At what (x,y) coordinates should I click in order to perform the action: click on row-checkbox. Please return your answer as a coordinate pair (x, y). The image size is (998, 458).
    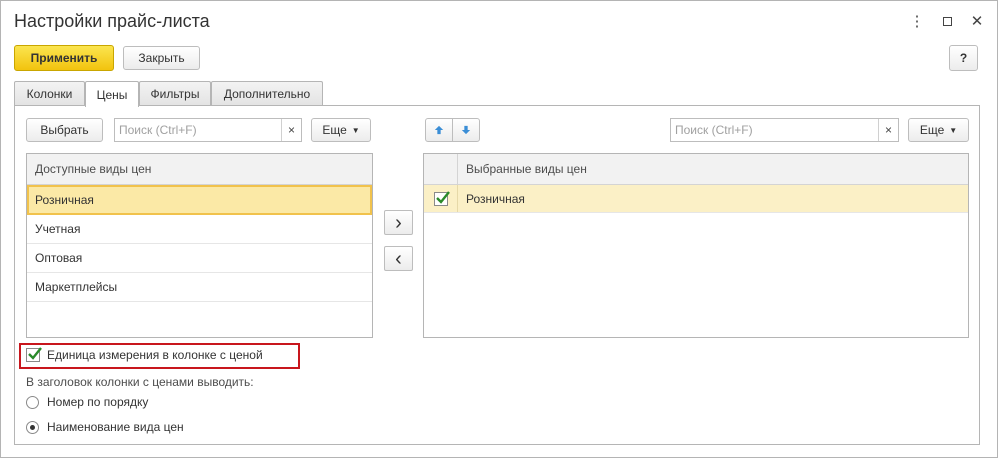
    Looking at the image, I should click on (441, 198).